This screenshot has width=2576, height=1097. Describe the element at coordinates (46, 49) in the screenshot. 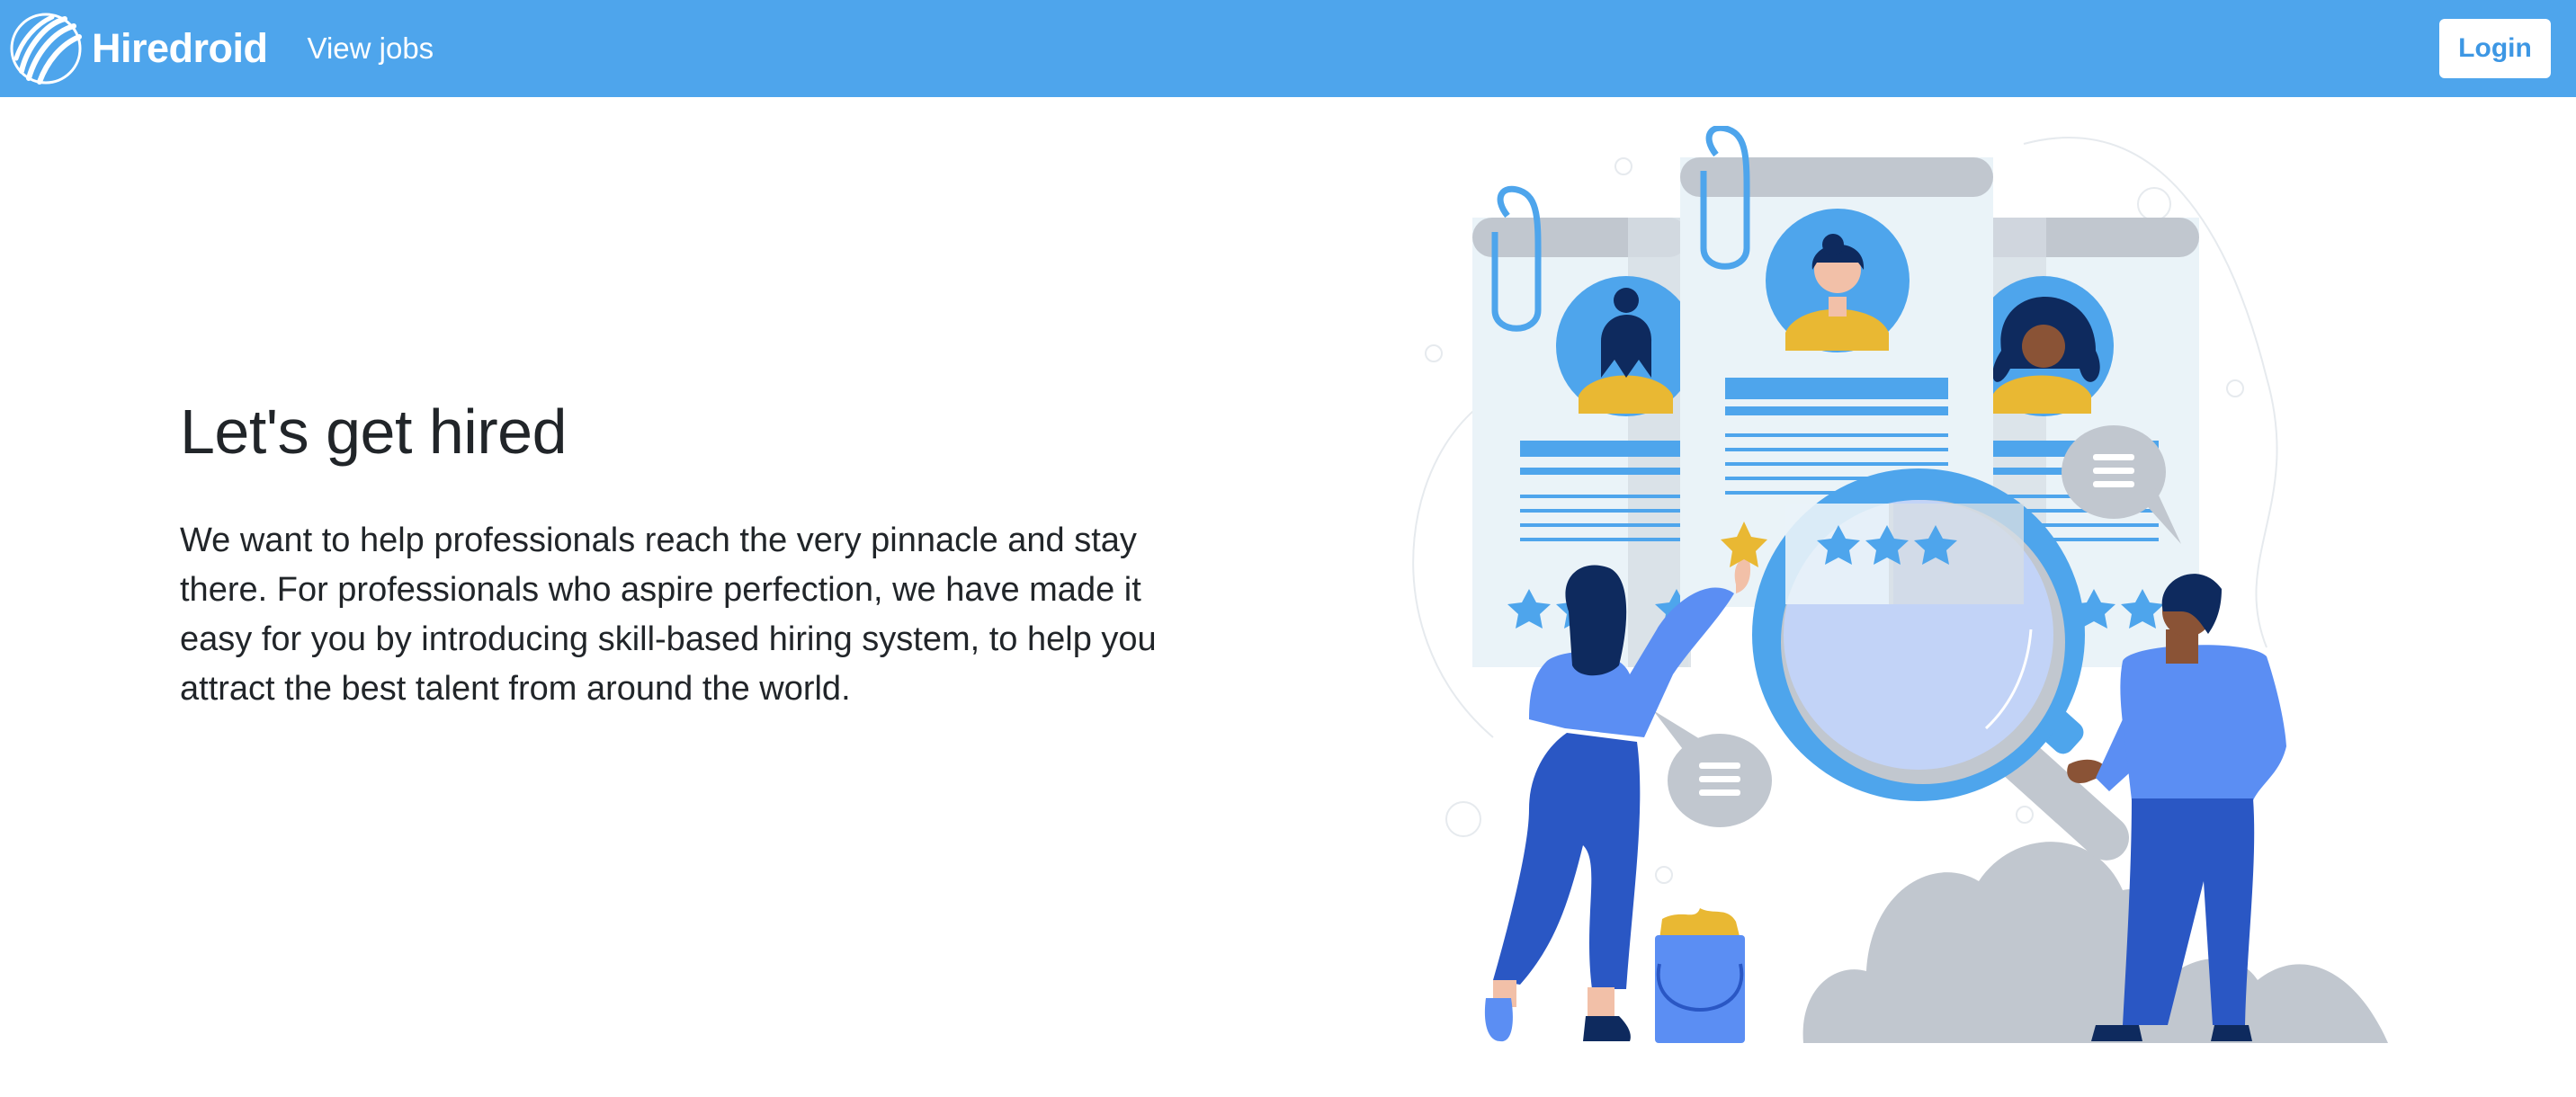

I see `hiredroid-logo-icon` at that location.